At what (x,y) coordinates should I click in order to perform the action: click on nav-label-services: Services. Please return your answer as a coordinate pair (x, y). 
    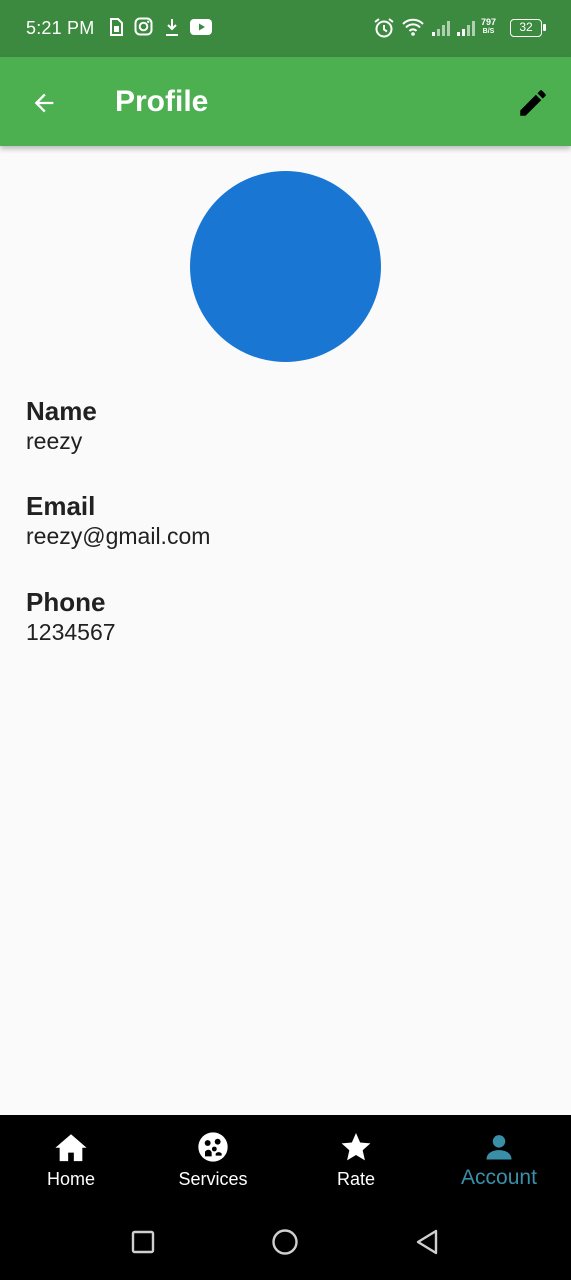
    Looking at the image, I should click on (213, 1179).